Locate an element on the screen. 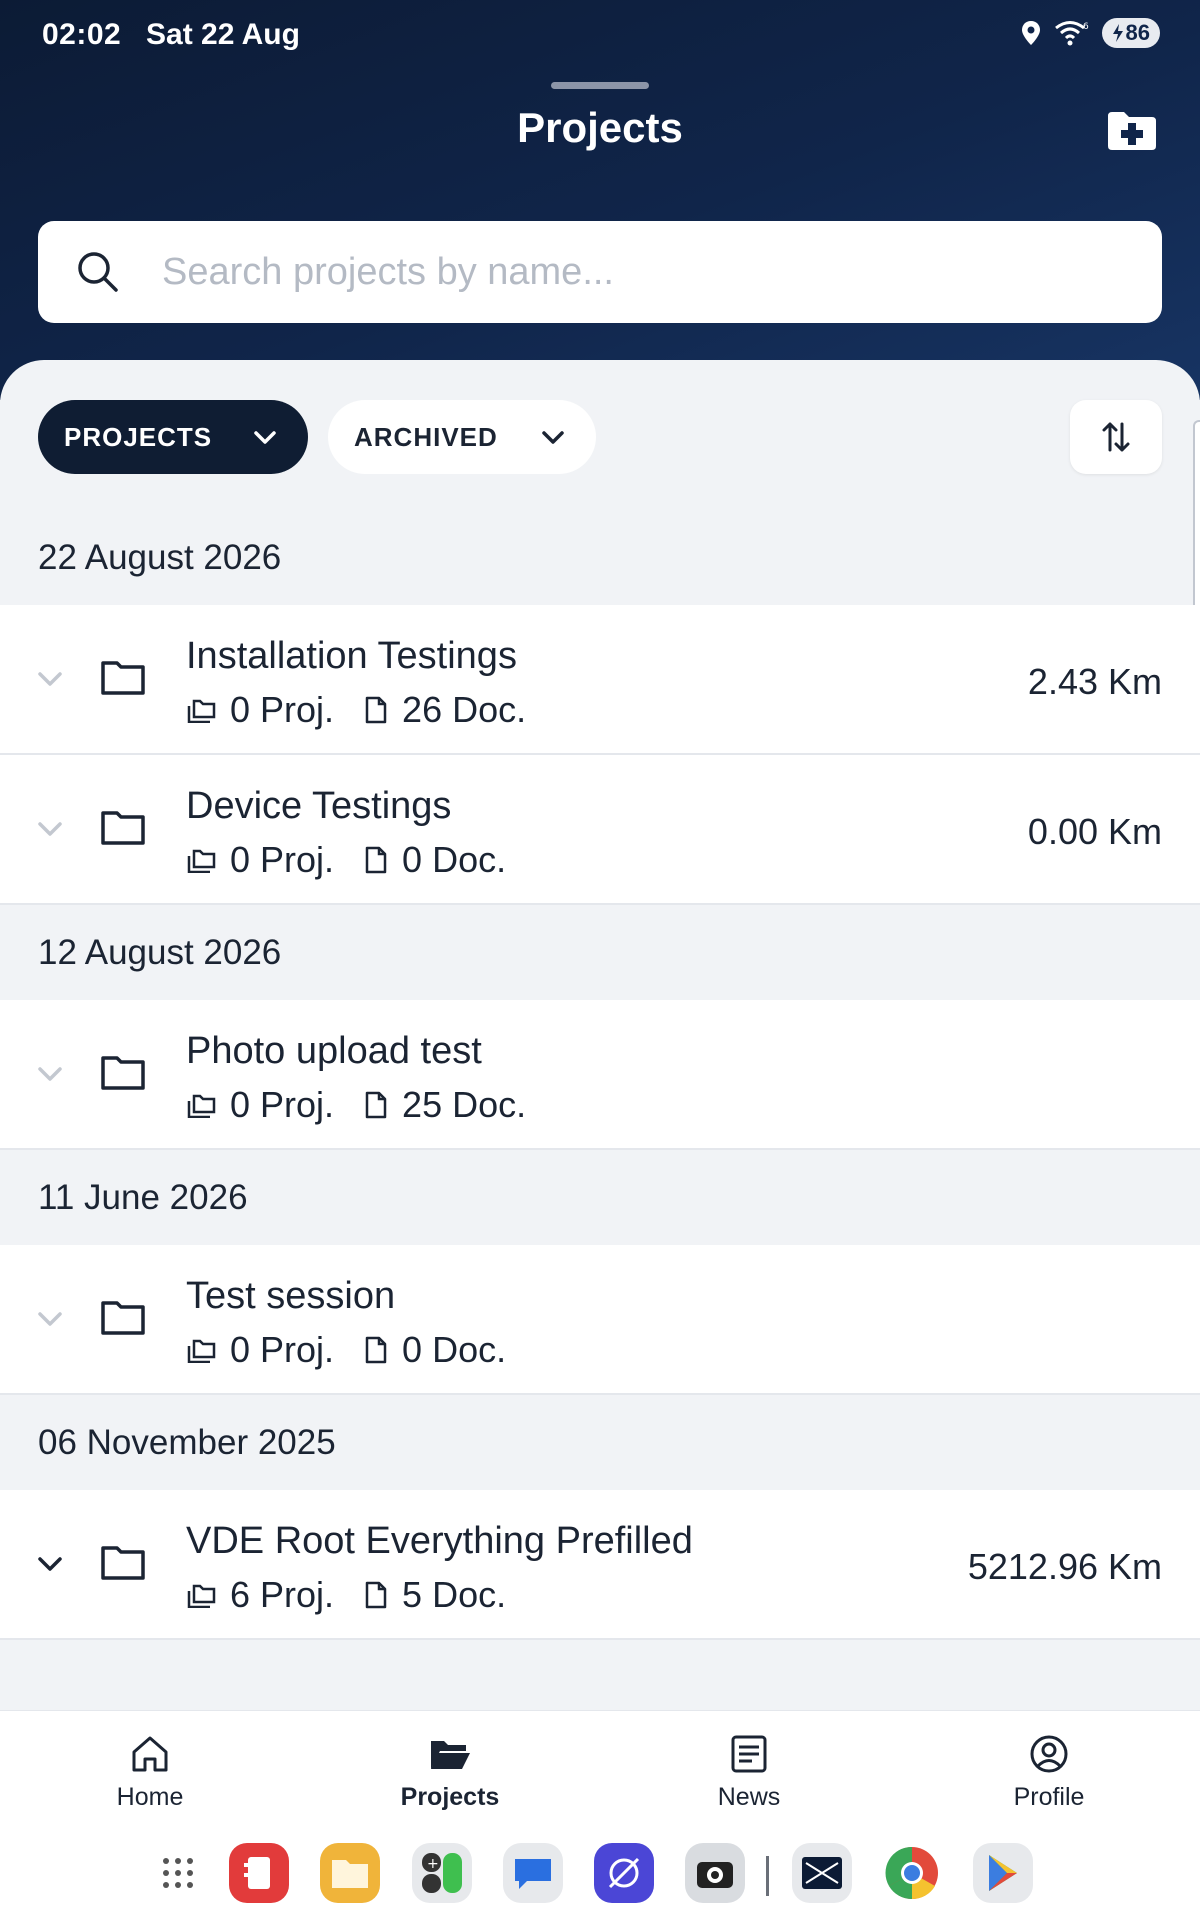  status-icons: 6 86 is located at coordinates (1090, 33).